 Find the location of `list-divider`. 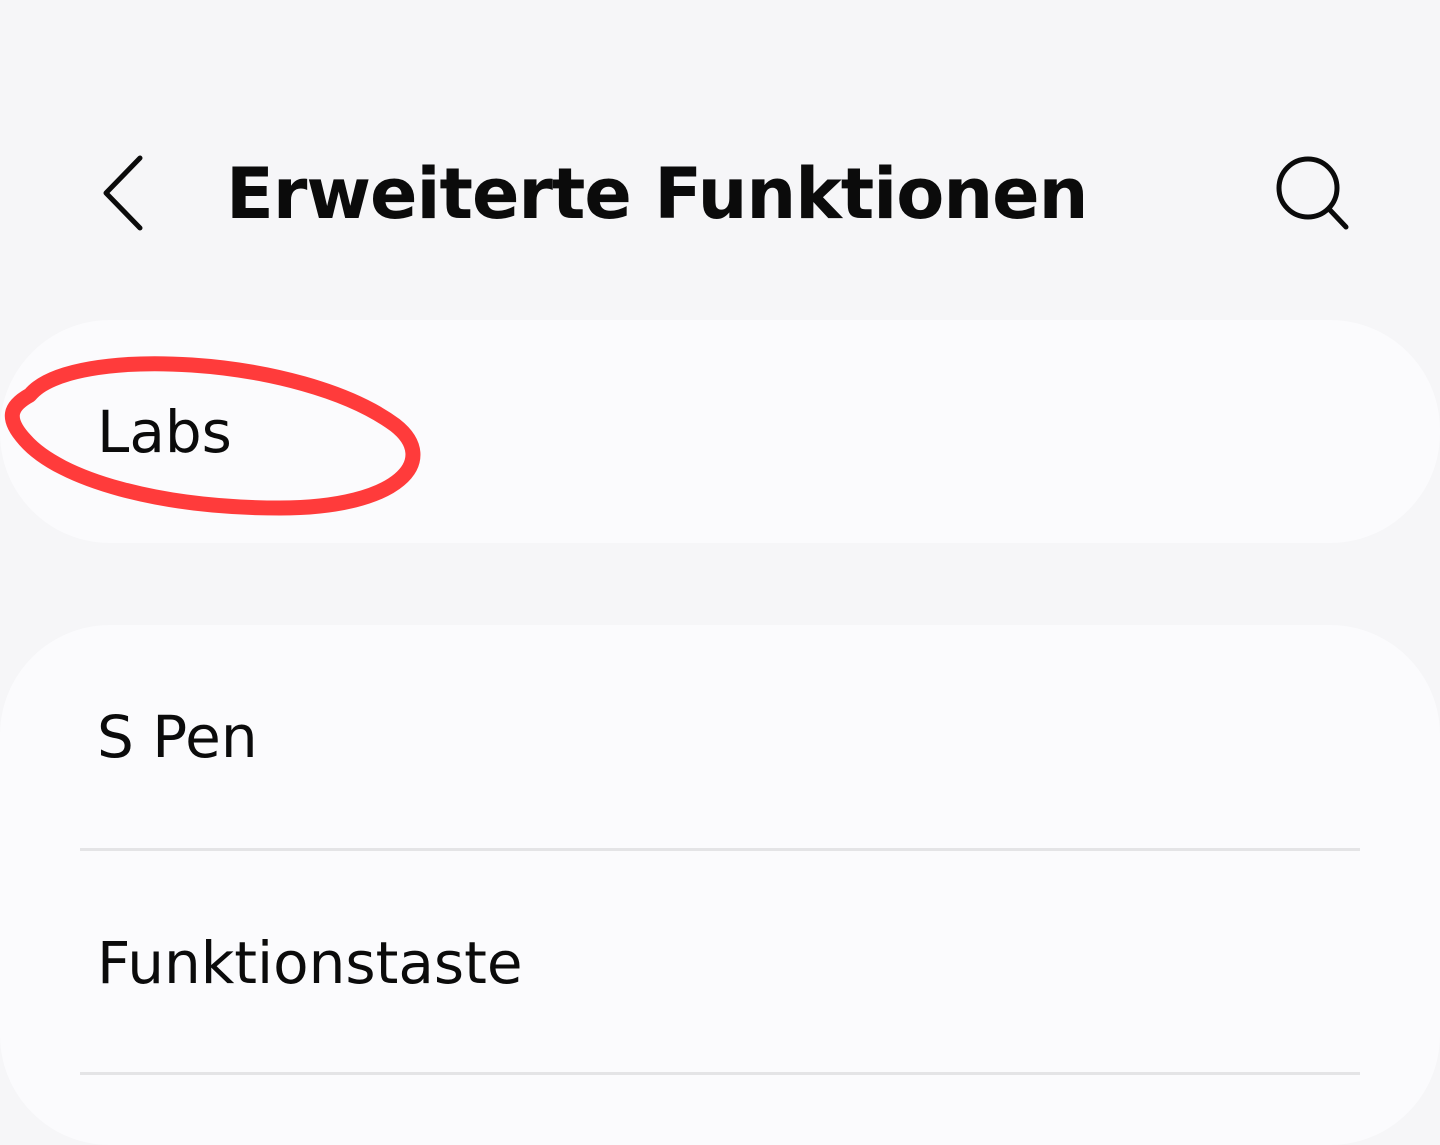

list-divider is located at coordinates (720, 1073).